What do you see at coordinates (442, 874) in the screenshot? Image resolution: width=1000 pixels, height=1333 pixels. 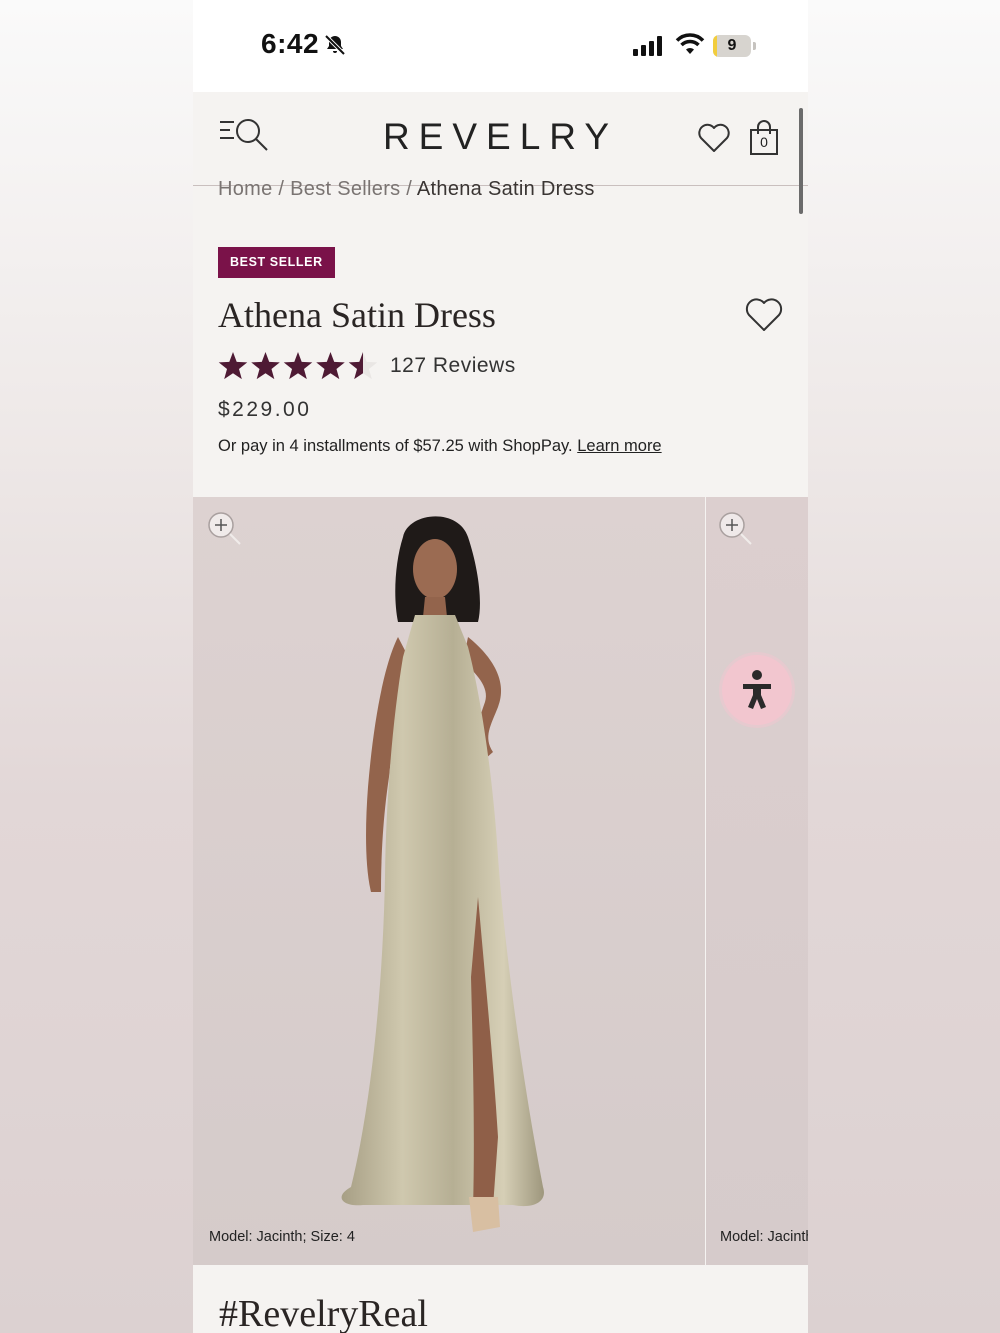 I see `model-in-dress-image` at bounding box center [442, 874].